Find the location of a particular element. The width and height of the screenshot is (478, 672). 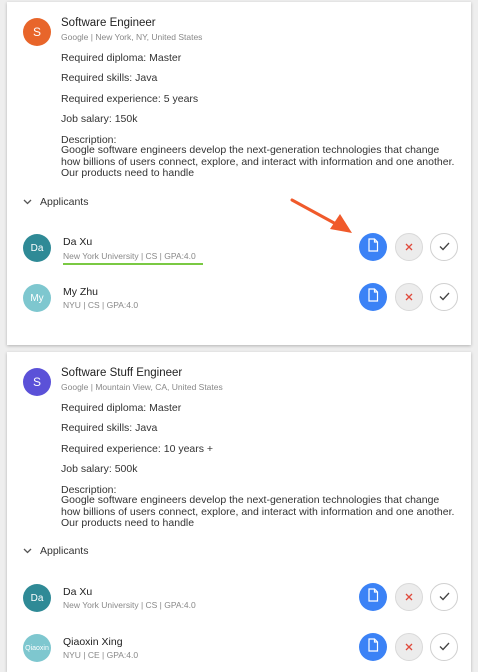

job-salary: Job salary: 150k is located at coordinates (99, 119).